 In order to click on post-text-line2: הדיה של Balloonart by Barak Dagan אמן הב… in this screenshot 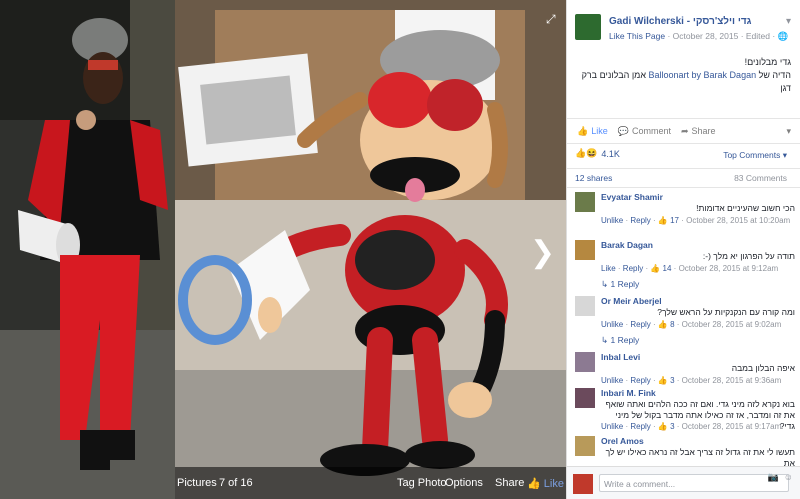, I will do `click(684, 82)`.